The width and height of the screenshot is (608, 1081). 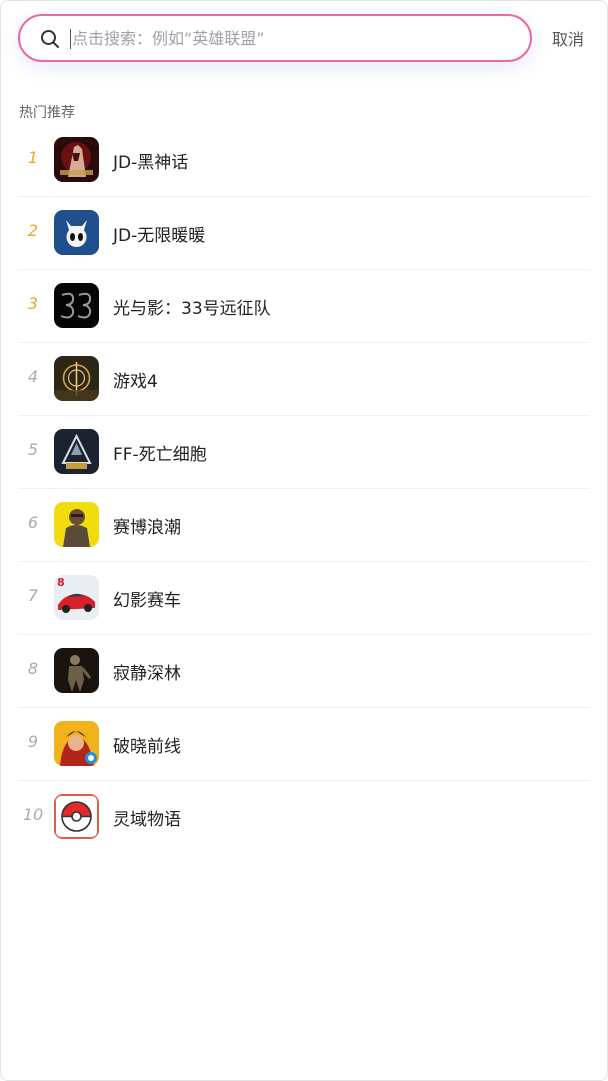 I want to click on rank-number: 4, so click(x=33, y=376).